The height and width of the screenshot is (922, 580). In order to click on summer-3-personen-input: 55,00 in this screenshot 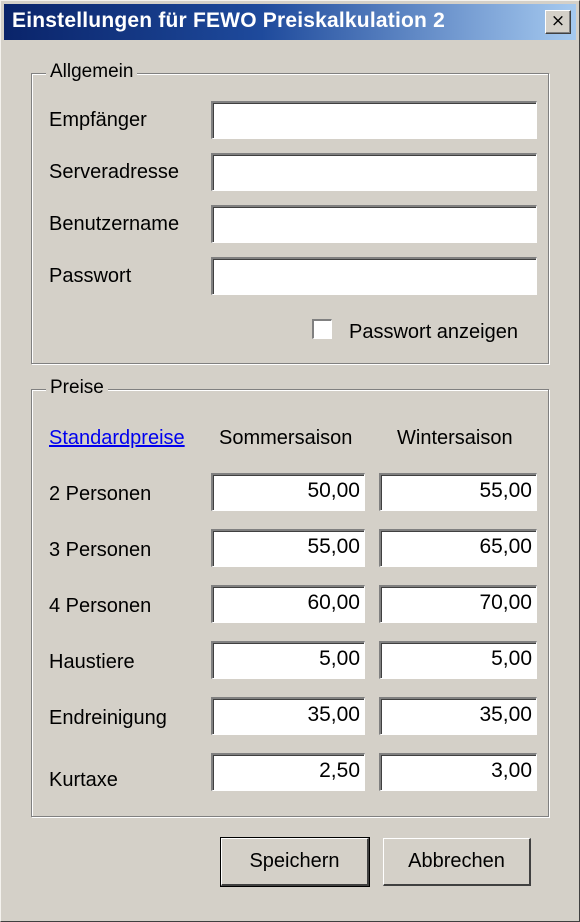, I will do `click(288, 548)`.